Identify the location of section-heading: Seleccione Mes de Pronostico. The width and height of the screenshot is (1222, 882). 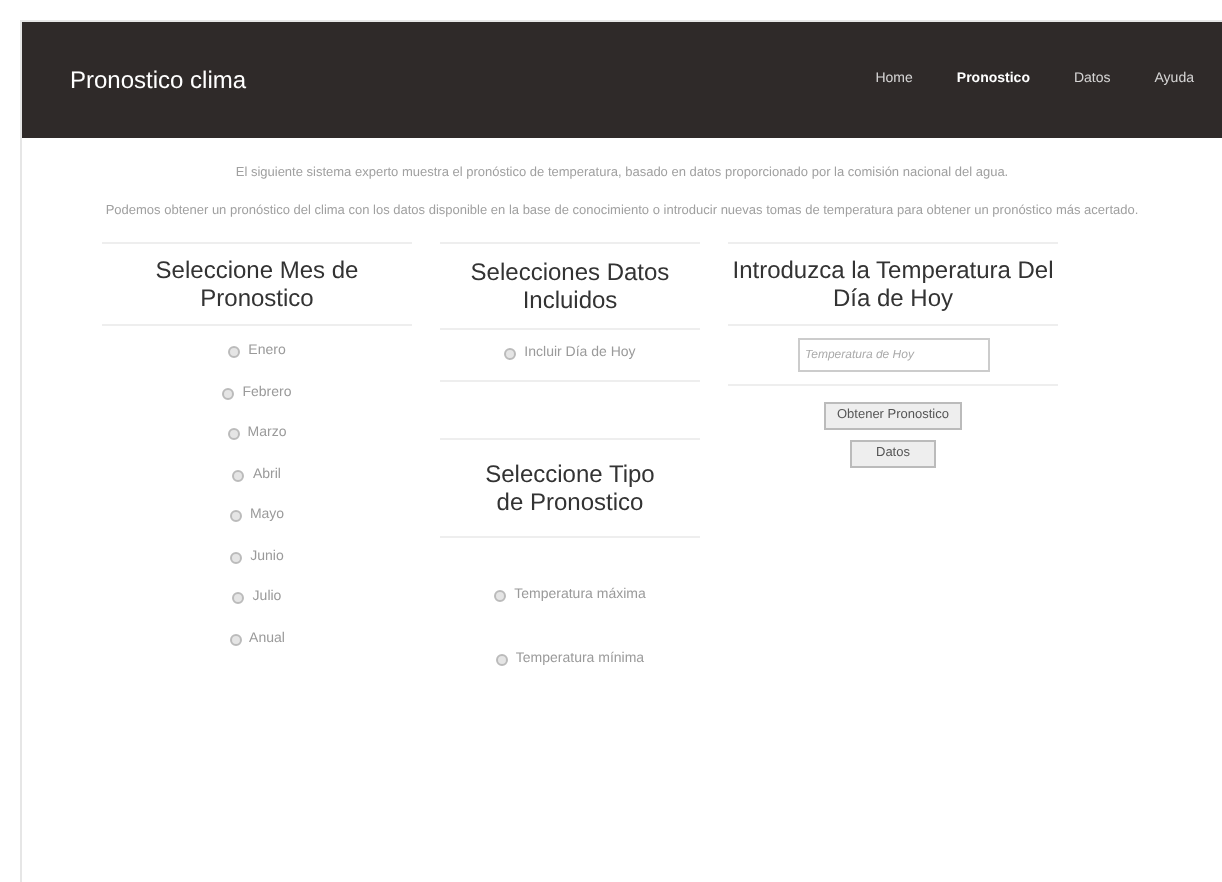
(257, 285).